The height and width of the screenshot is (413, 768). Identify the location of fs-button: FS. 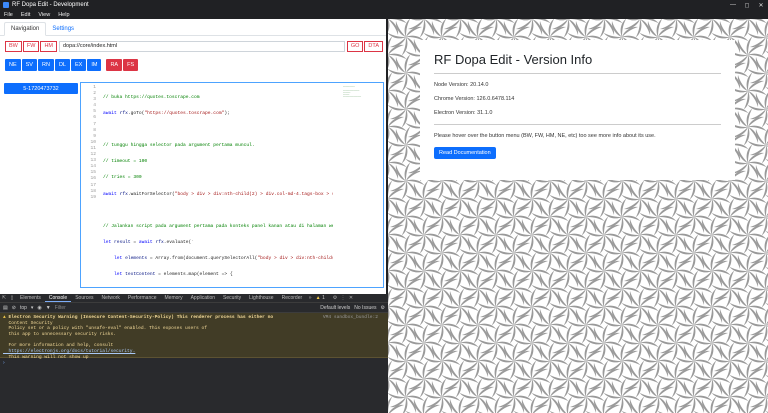
(131, 65).